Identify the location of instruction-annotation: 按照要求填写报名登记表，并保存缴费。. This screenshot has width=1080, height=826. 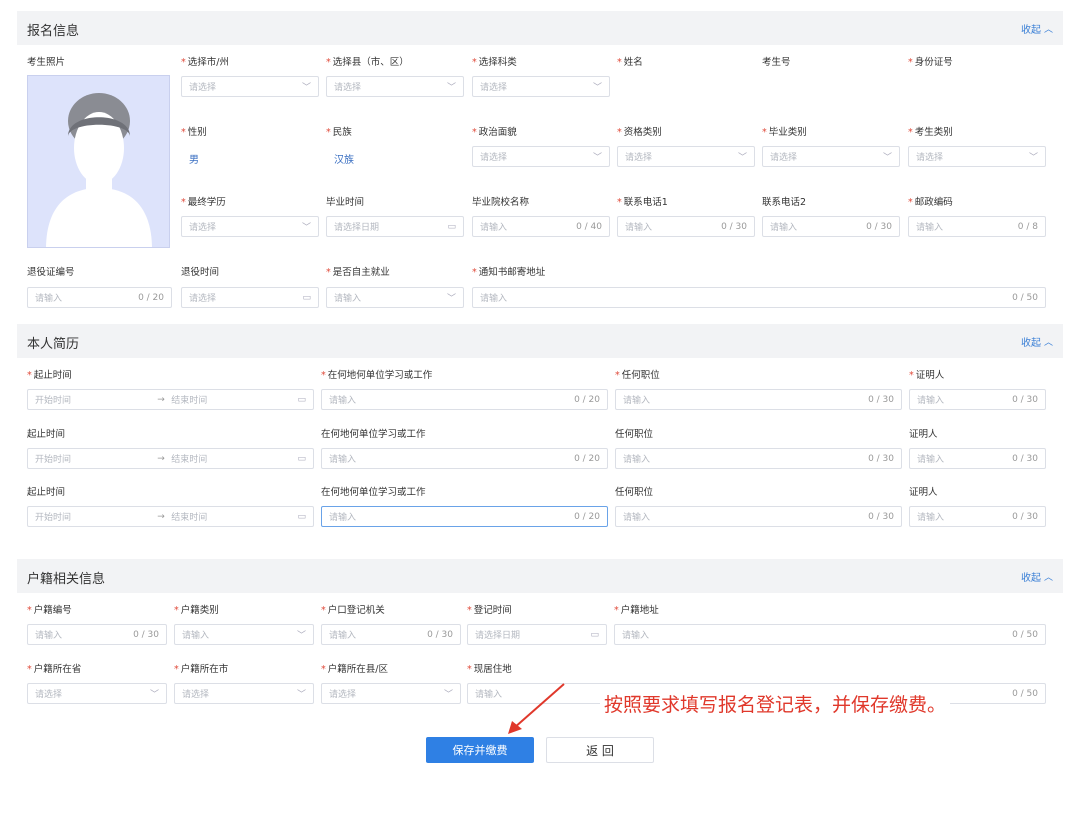
(775, 703).